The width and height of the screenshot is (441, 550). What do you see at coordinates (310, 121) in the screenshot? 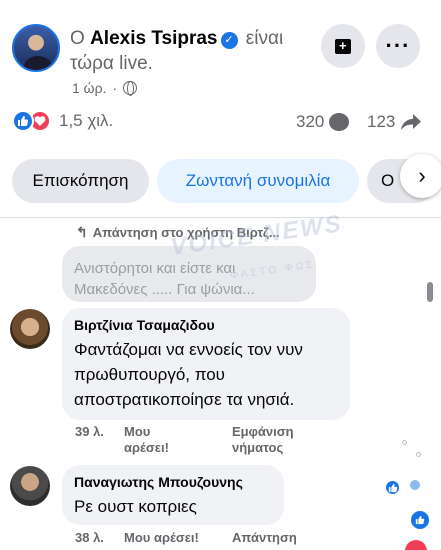
I see `comment-count-value: 320` at bounding box center [310, 121].